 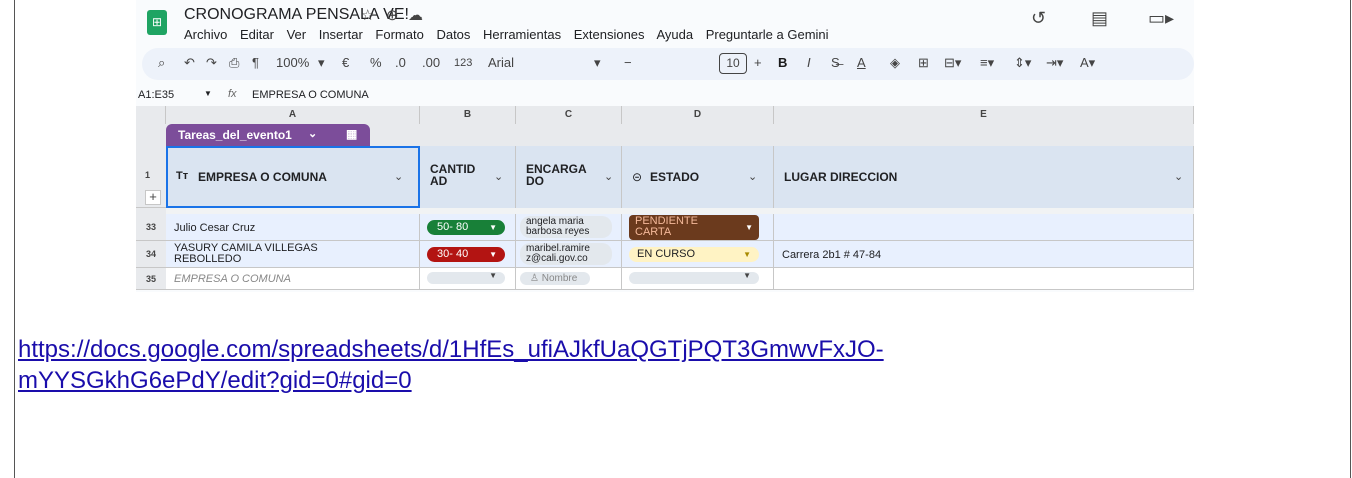 What do you see at coordinates (569, 177) in the screenshot?
I see `header-encargado: ENCARGA DO ⌄` at bounding box center [569, 177].